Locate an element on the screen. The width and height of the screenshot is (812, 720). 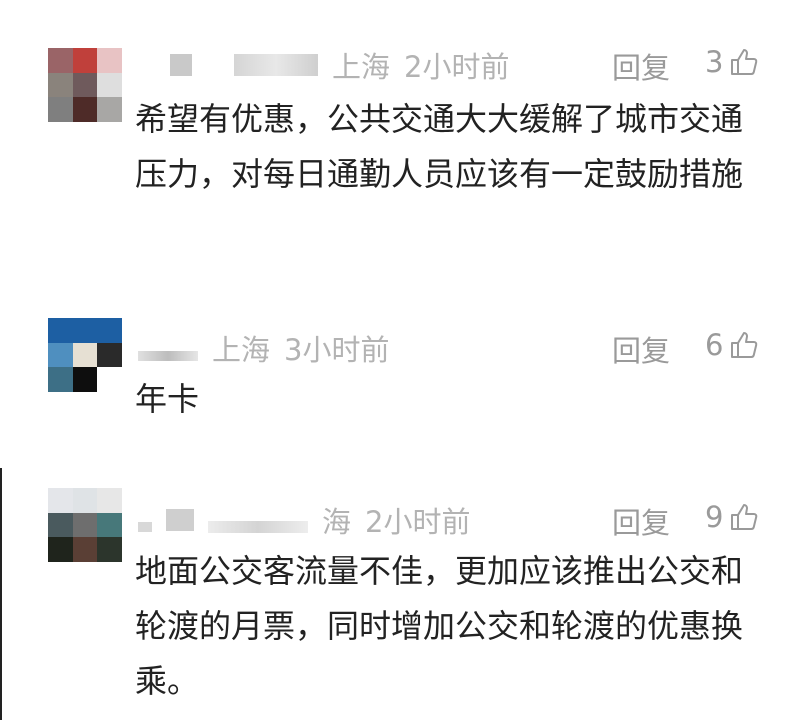
like-button: 3 is located at coordinates (732, 62).